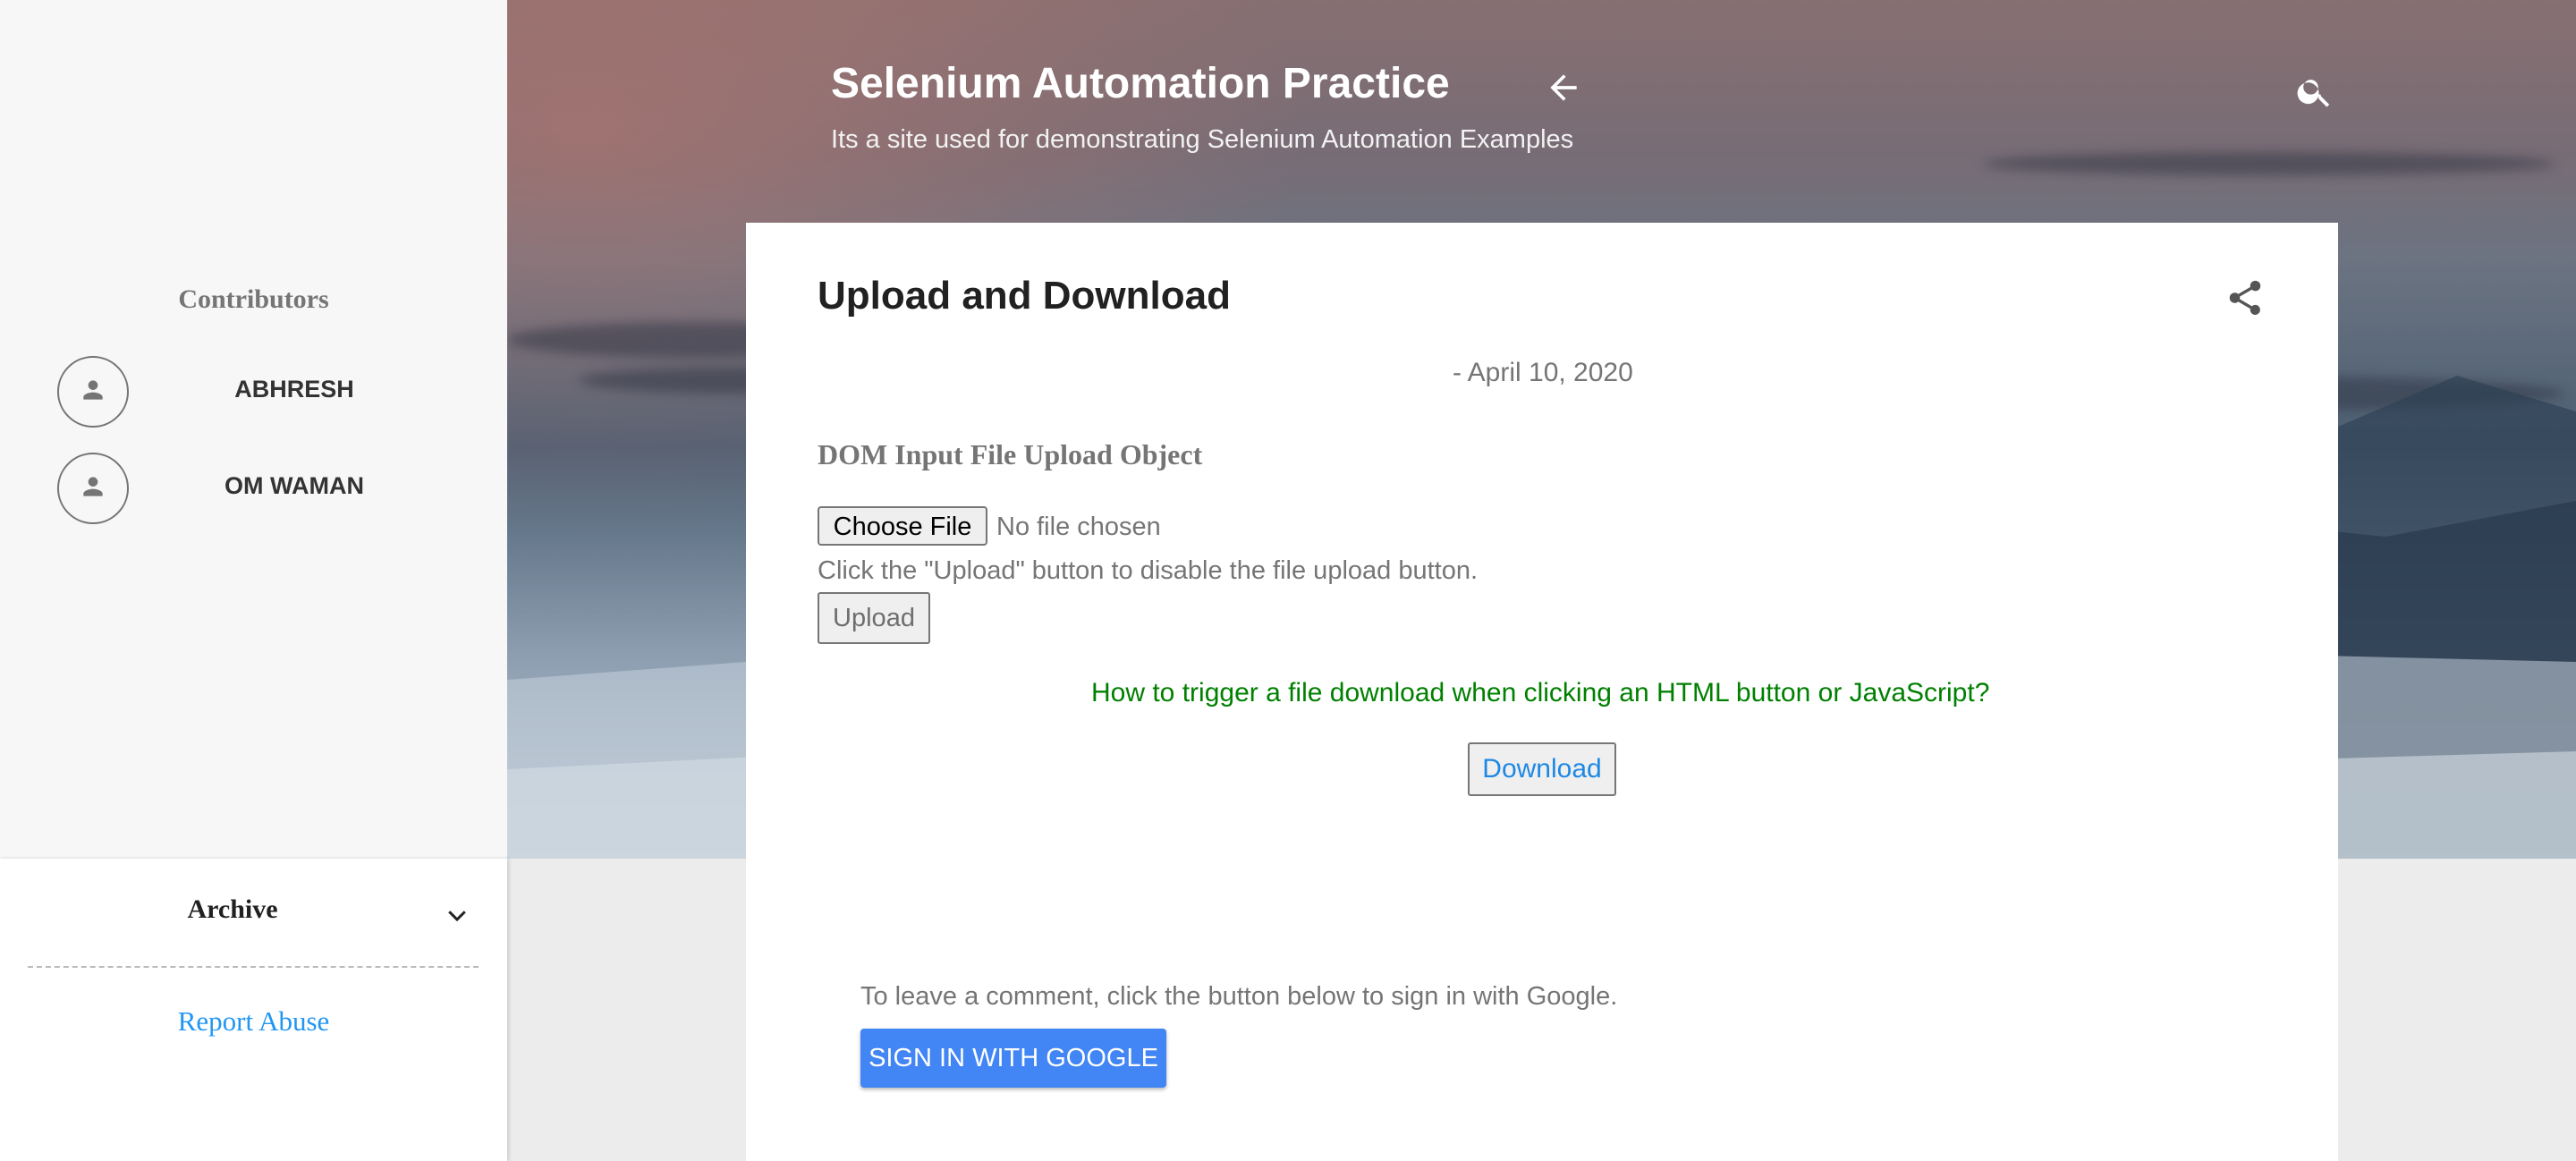 The height and width of the screenshot is (1161, 2576). What do you see at coordinates (457, 918) in the screenshot?
I see `chevron-down-icon` at bounding box center [457, 918].